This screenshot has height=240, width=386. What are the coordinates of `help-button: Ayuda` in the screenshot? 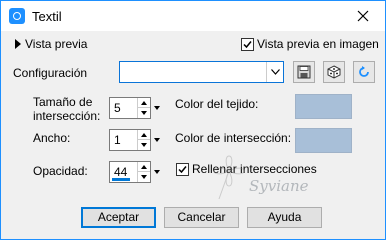 It's located at (284, 217).